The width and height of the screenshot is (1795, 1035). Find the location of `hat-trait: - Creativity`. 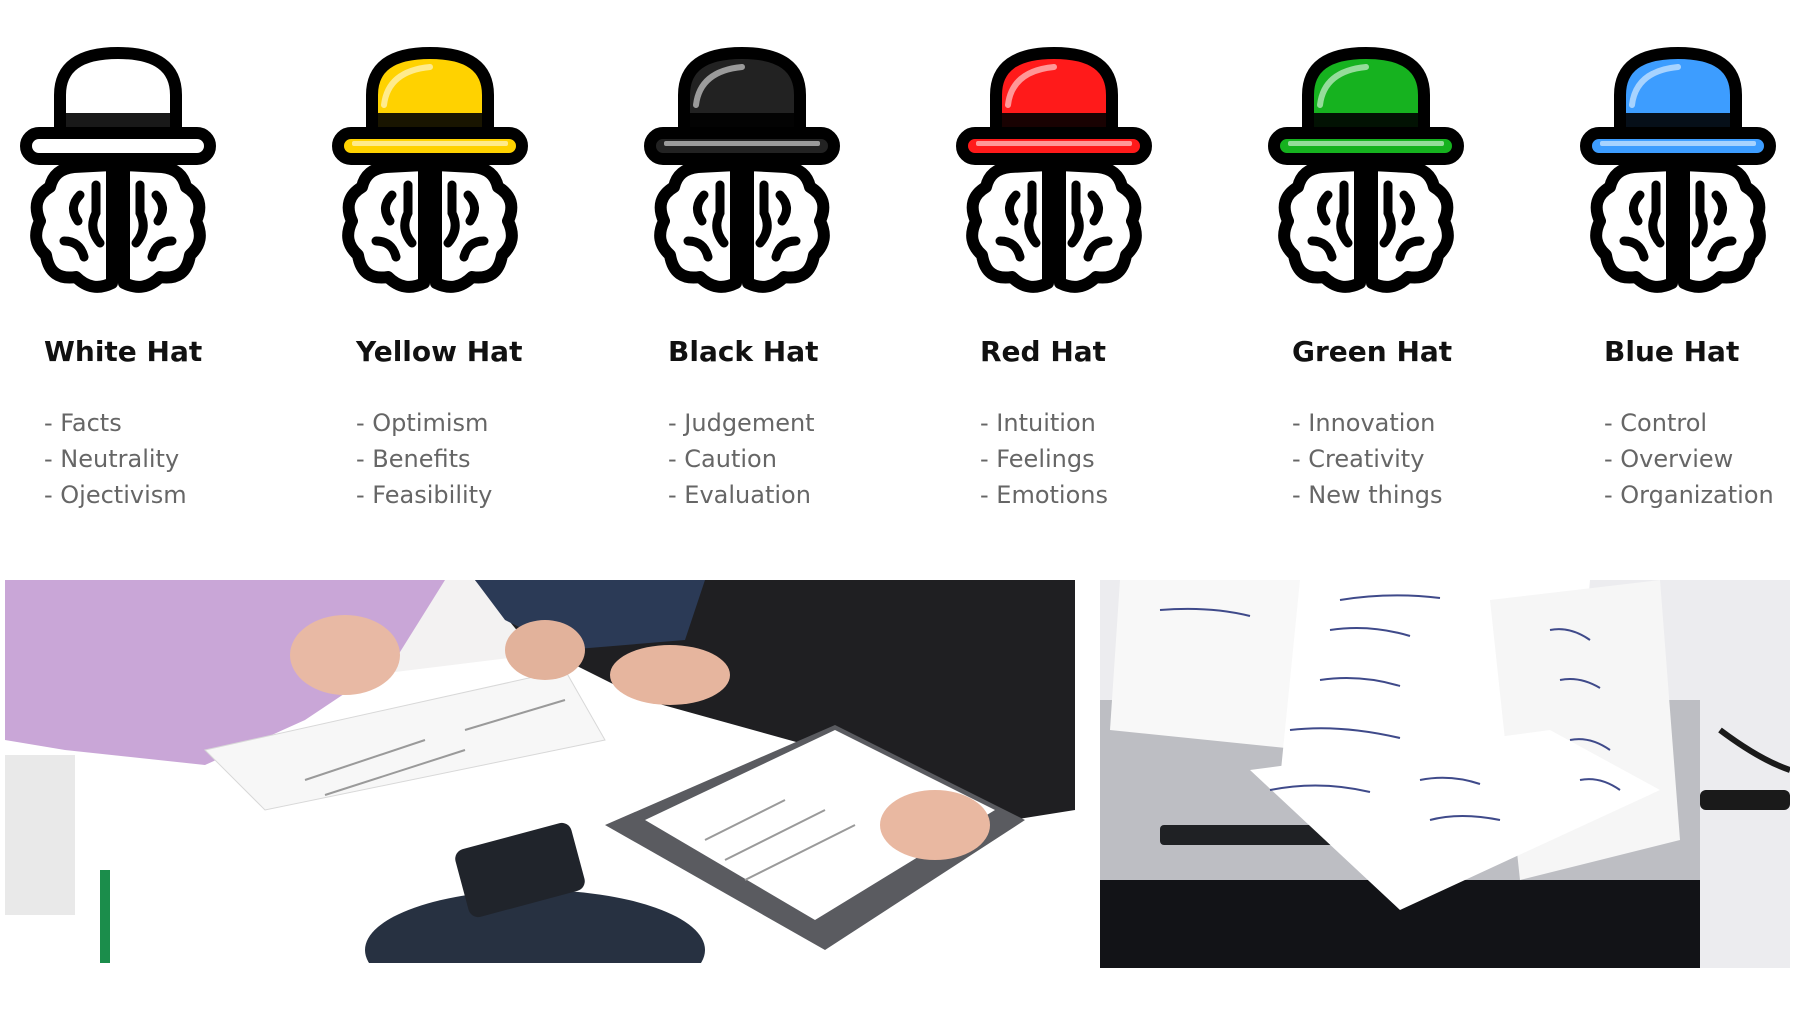

hat-trait: - Creativity is located at coordinates (1358, 459).